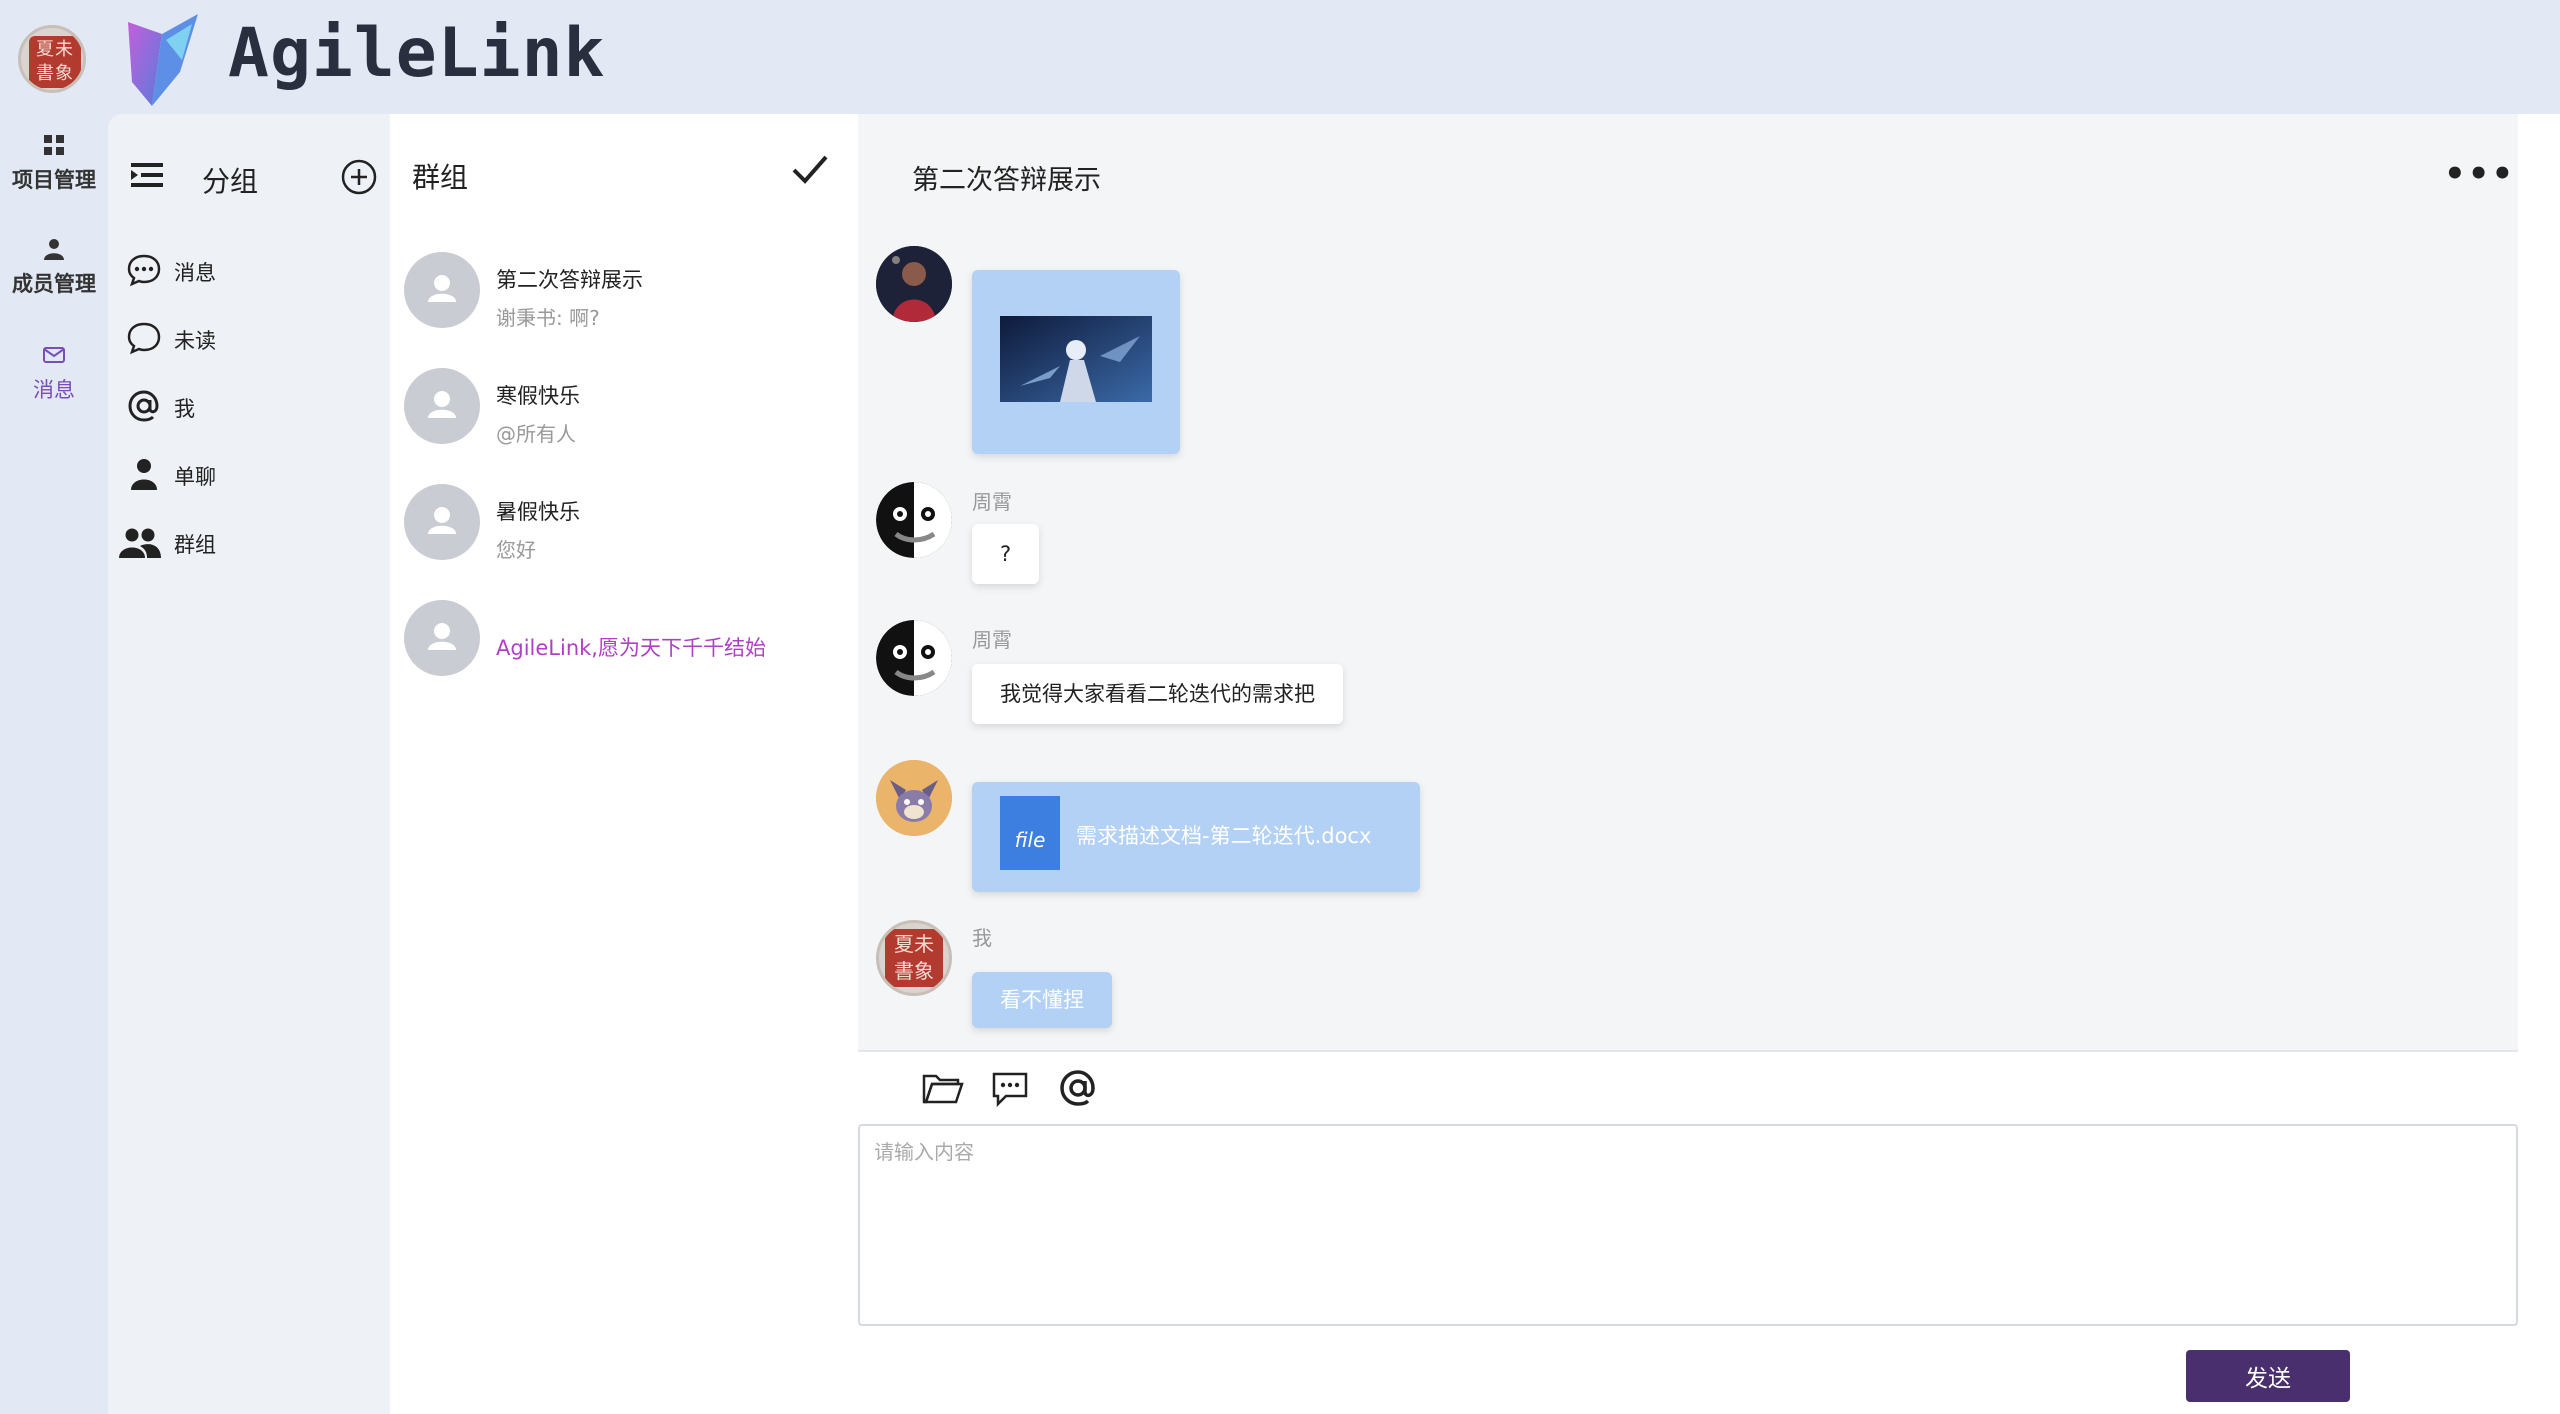 This screenshot has width=2560, height=1414. Describe the element at coordinates (1280, 57) in the screenshot. I see `app-header: 夏未 書象 AgileLink` at that location.